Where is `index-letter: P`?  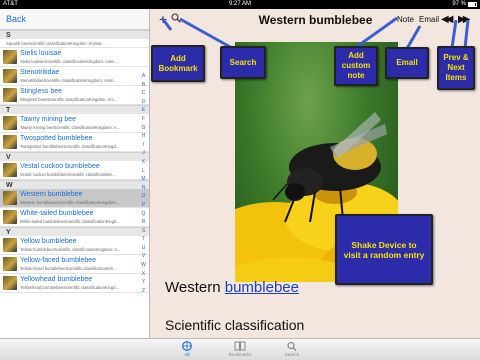 index-letter: P is located at coordinates (143, 205).